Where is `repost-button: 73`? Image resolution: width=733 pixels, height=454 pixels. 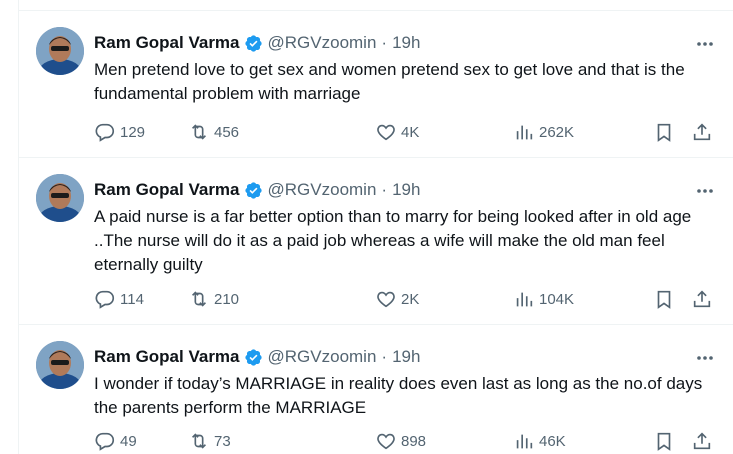 repost-button: 73 is located at coordinates (209, 441).